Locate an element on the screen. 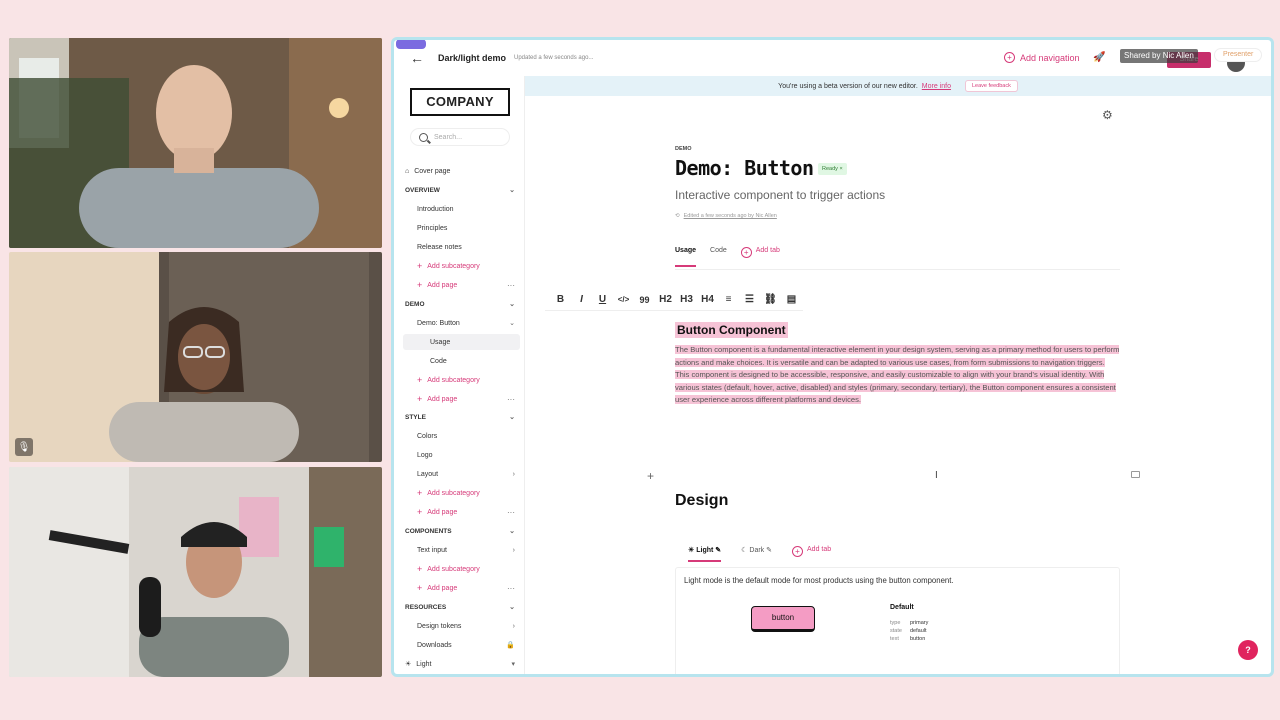 The image size is (1280, 720). sidebar-item-colors: Colors is located at coordinates (459, 436).